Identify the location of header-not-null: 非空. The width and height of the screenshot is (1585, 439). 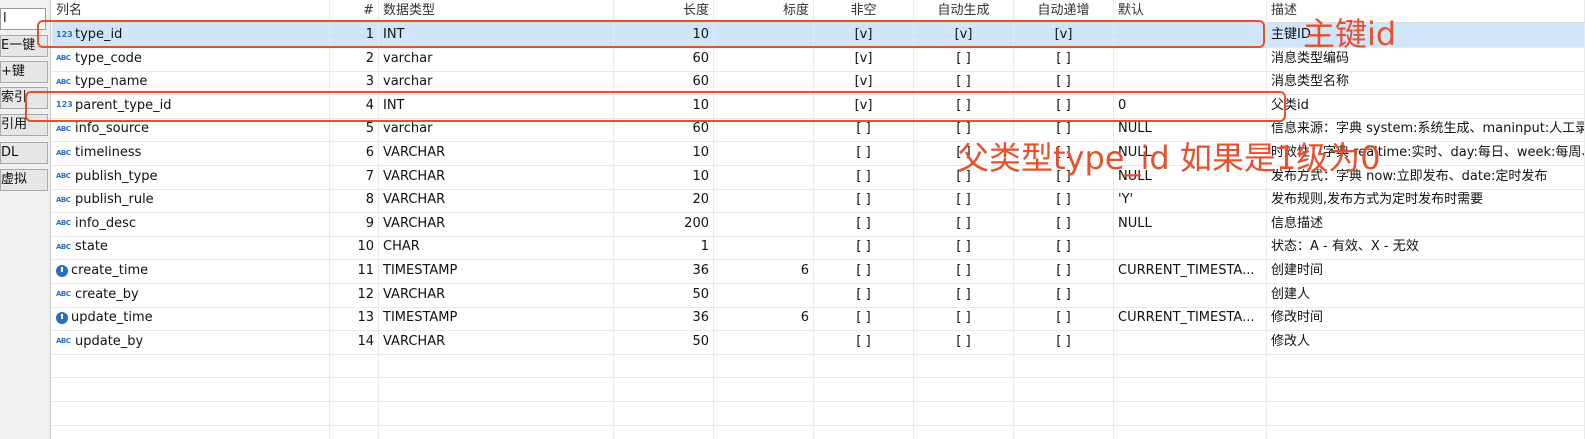
(864, 11).